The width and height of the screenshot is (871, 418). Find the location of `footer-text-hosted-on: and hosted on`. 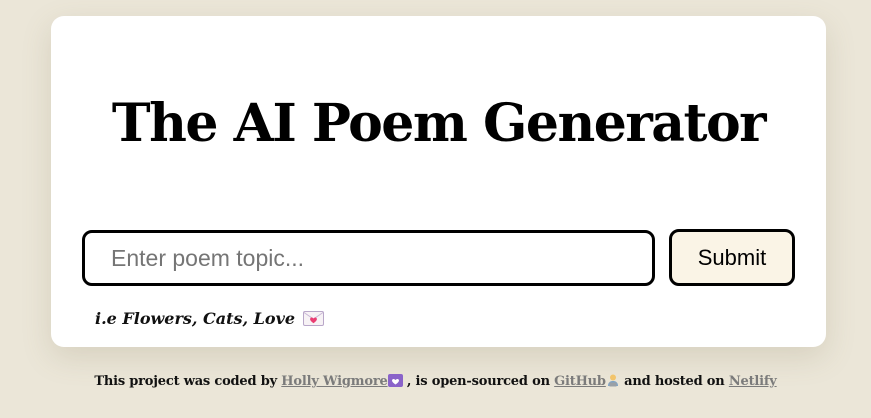

footer-text-hosted-on: and hosted on is located at coordinates (674, 381).